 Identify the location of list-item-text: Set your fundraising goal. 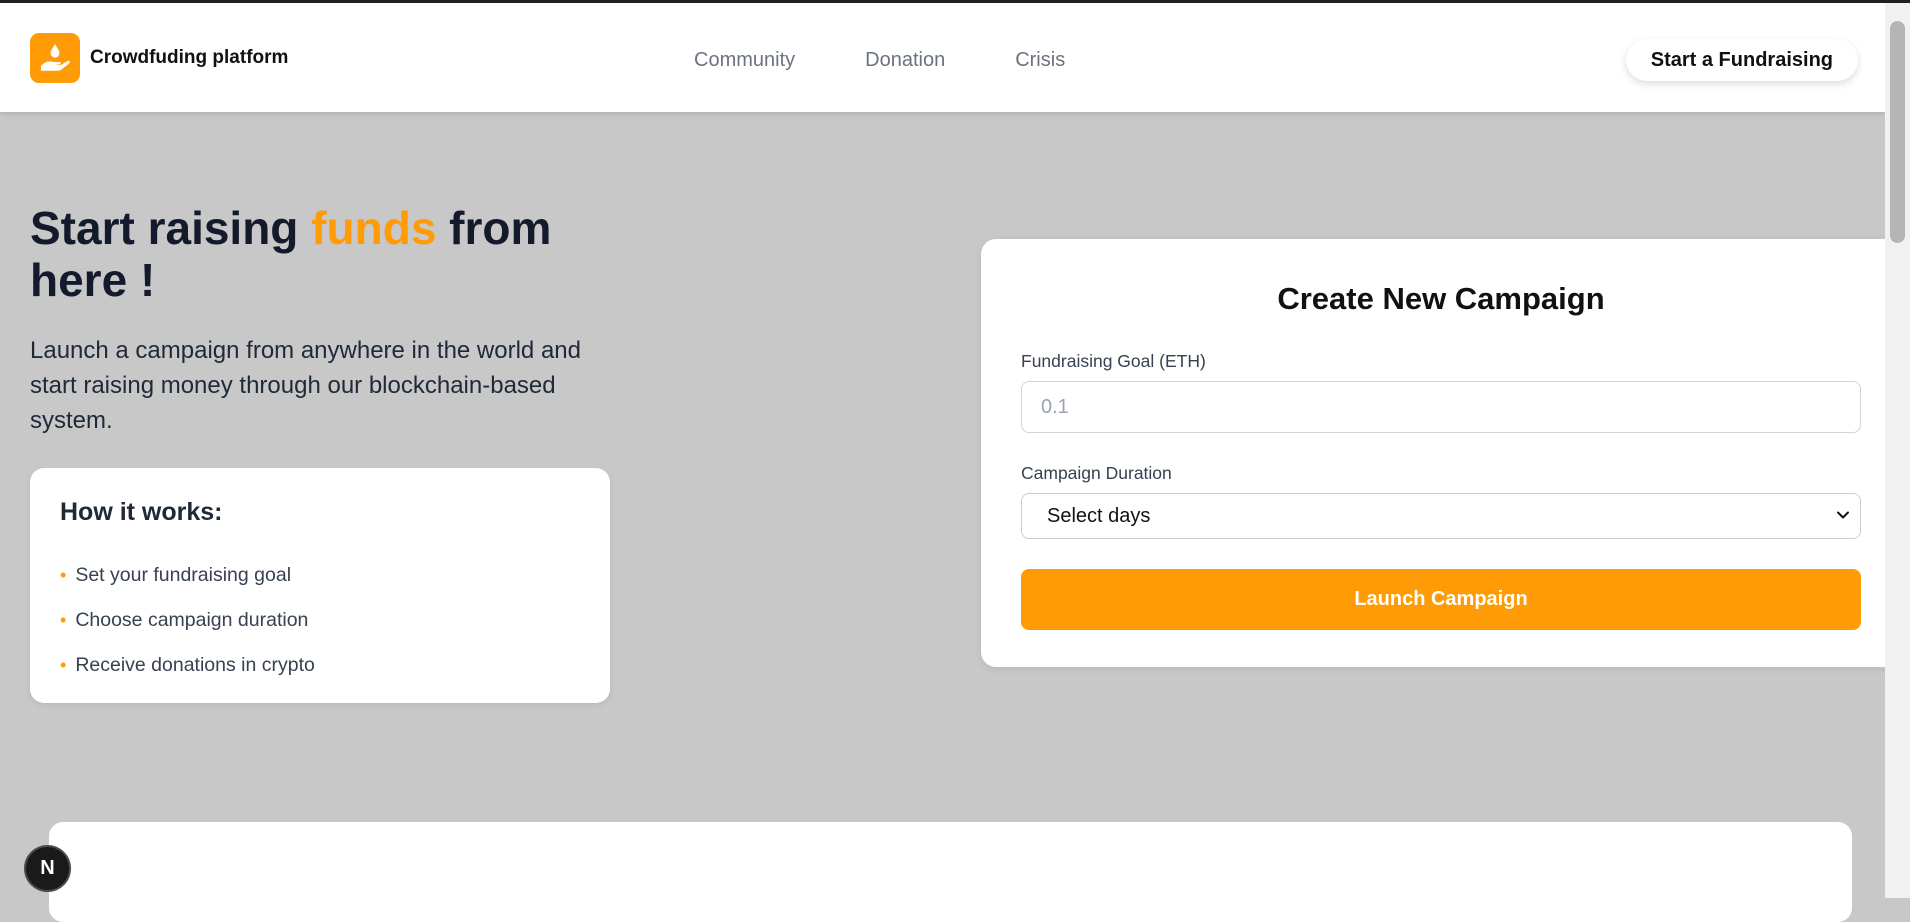
(183, 575).